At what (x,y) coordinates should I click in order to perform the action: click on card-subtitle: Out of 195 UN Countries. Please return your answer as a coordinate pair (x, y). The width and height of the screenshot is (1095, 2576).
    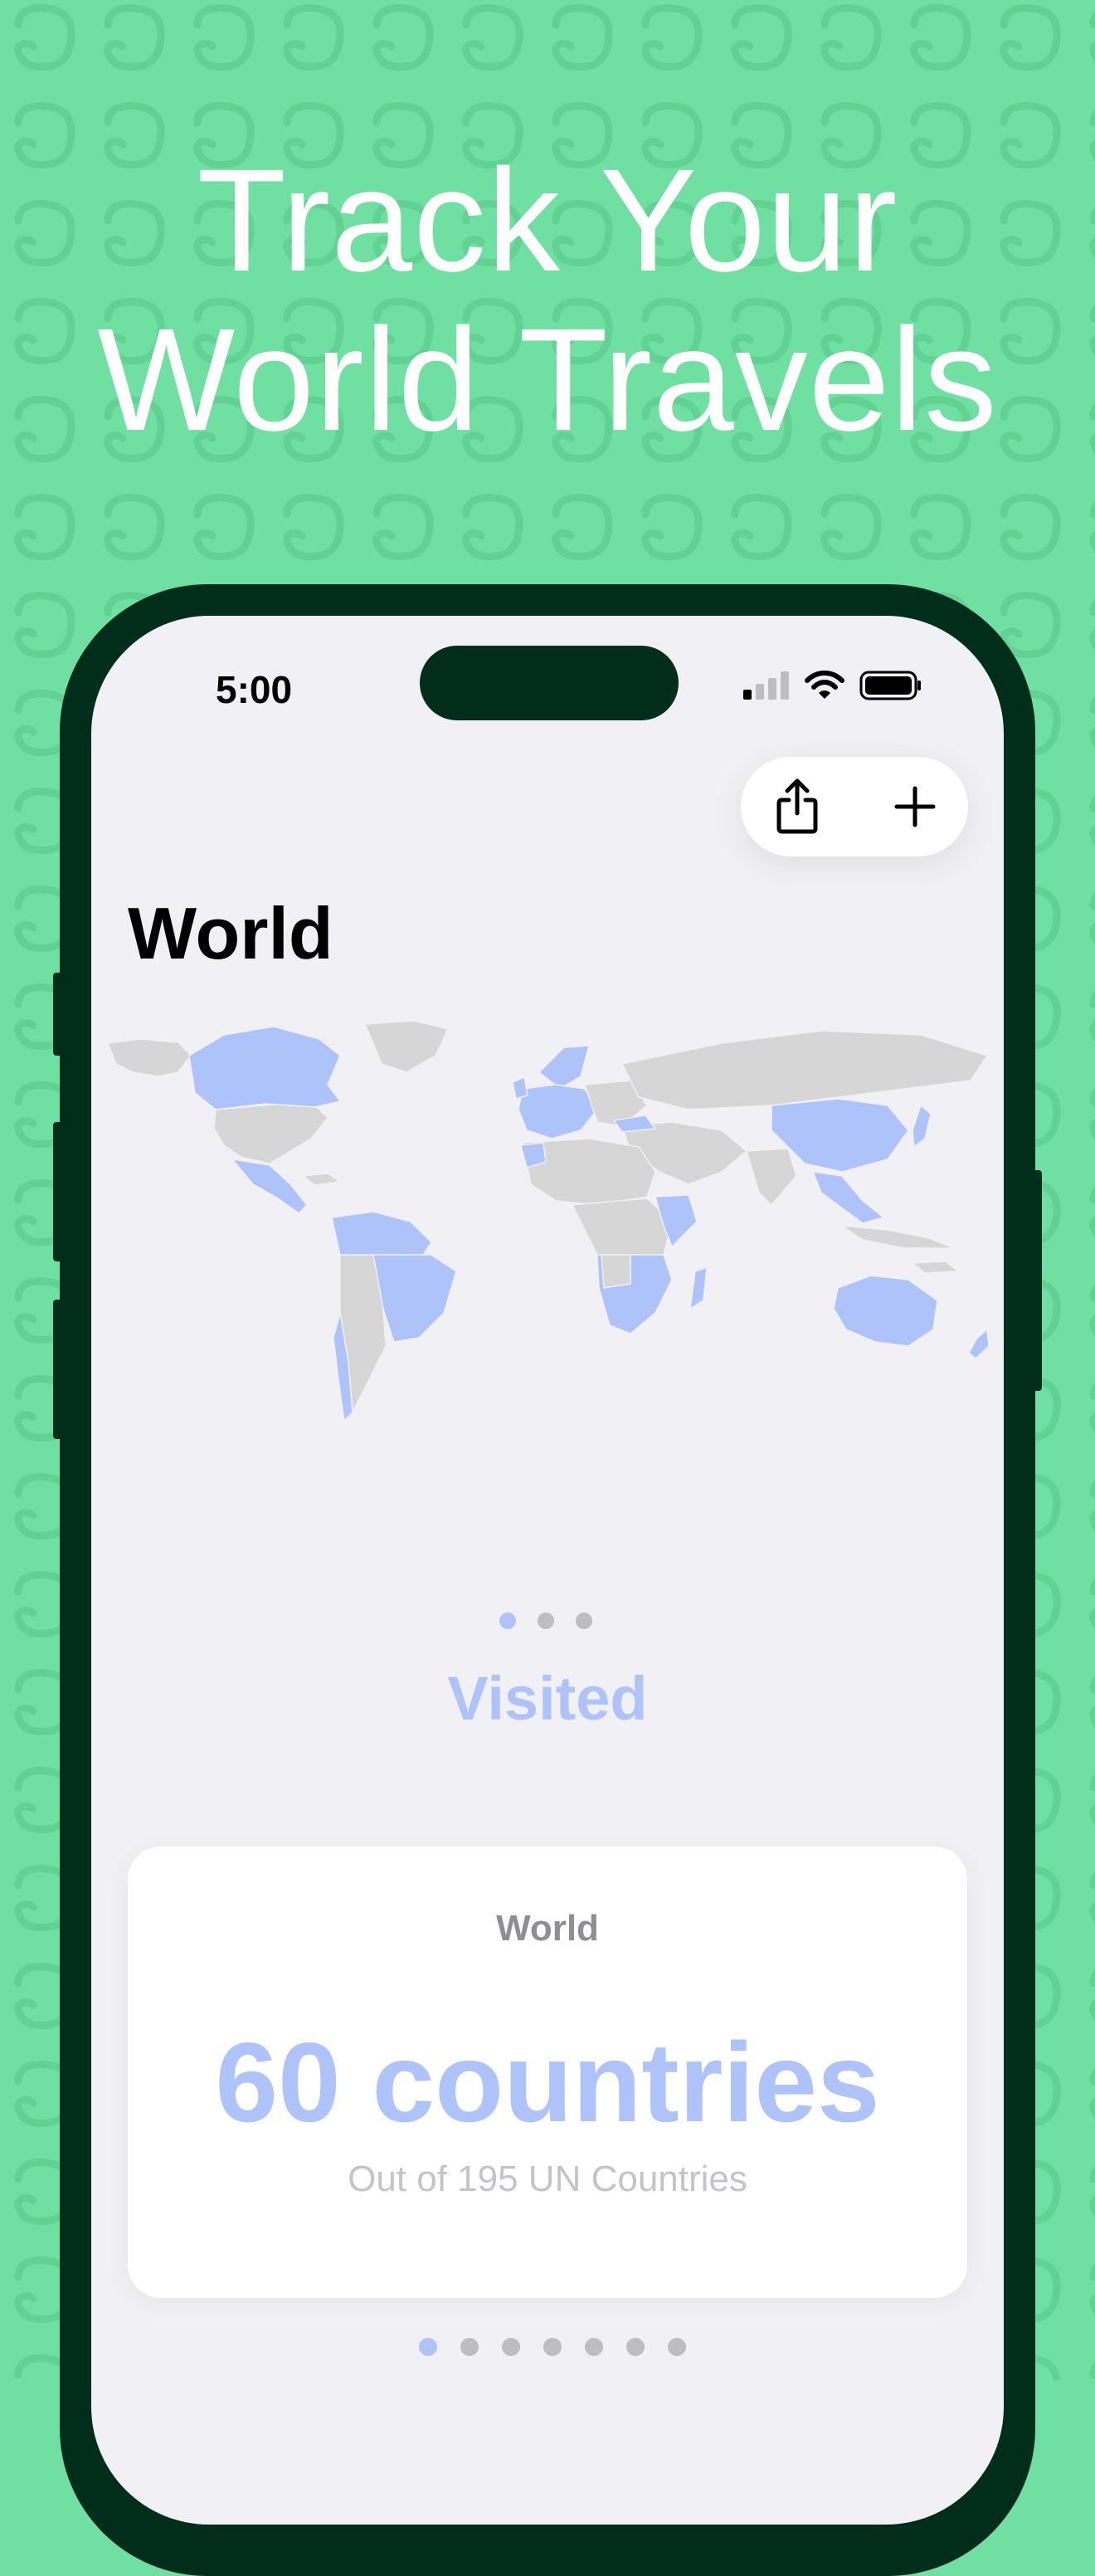
    Looking at the image, I should click on (547, 2179).